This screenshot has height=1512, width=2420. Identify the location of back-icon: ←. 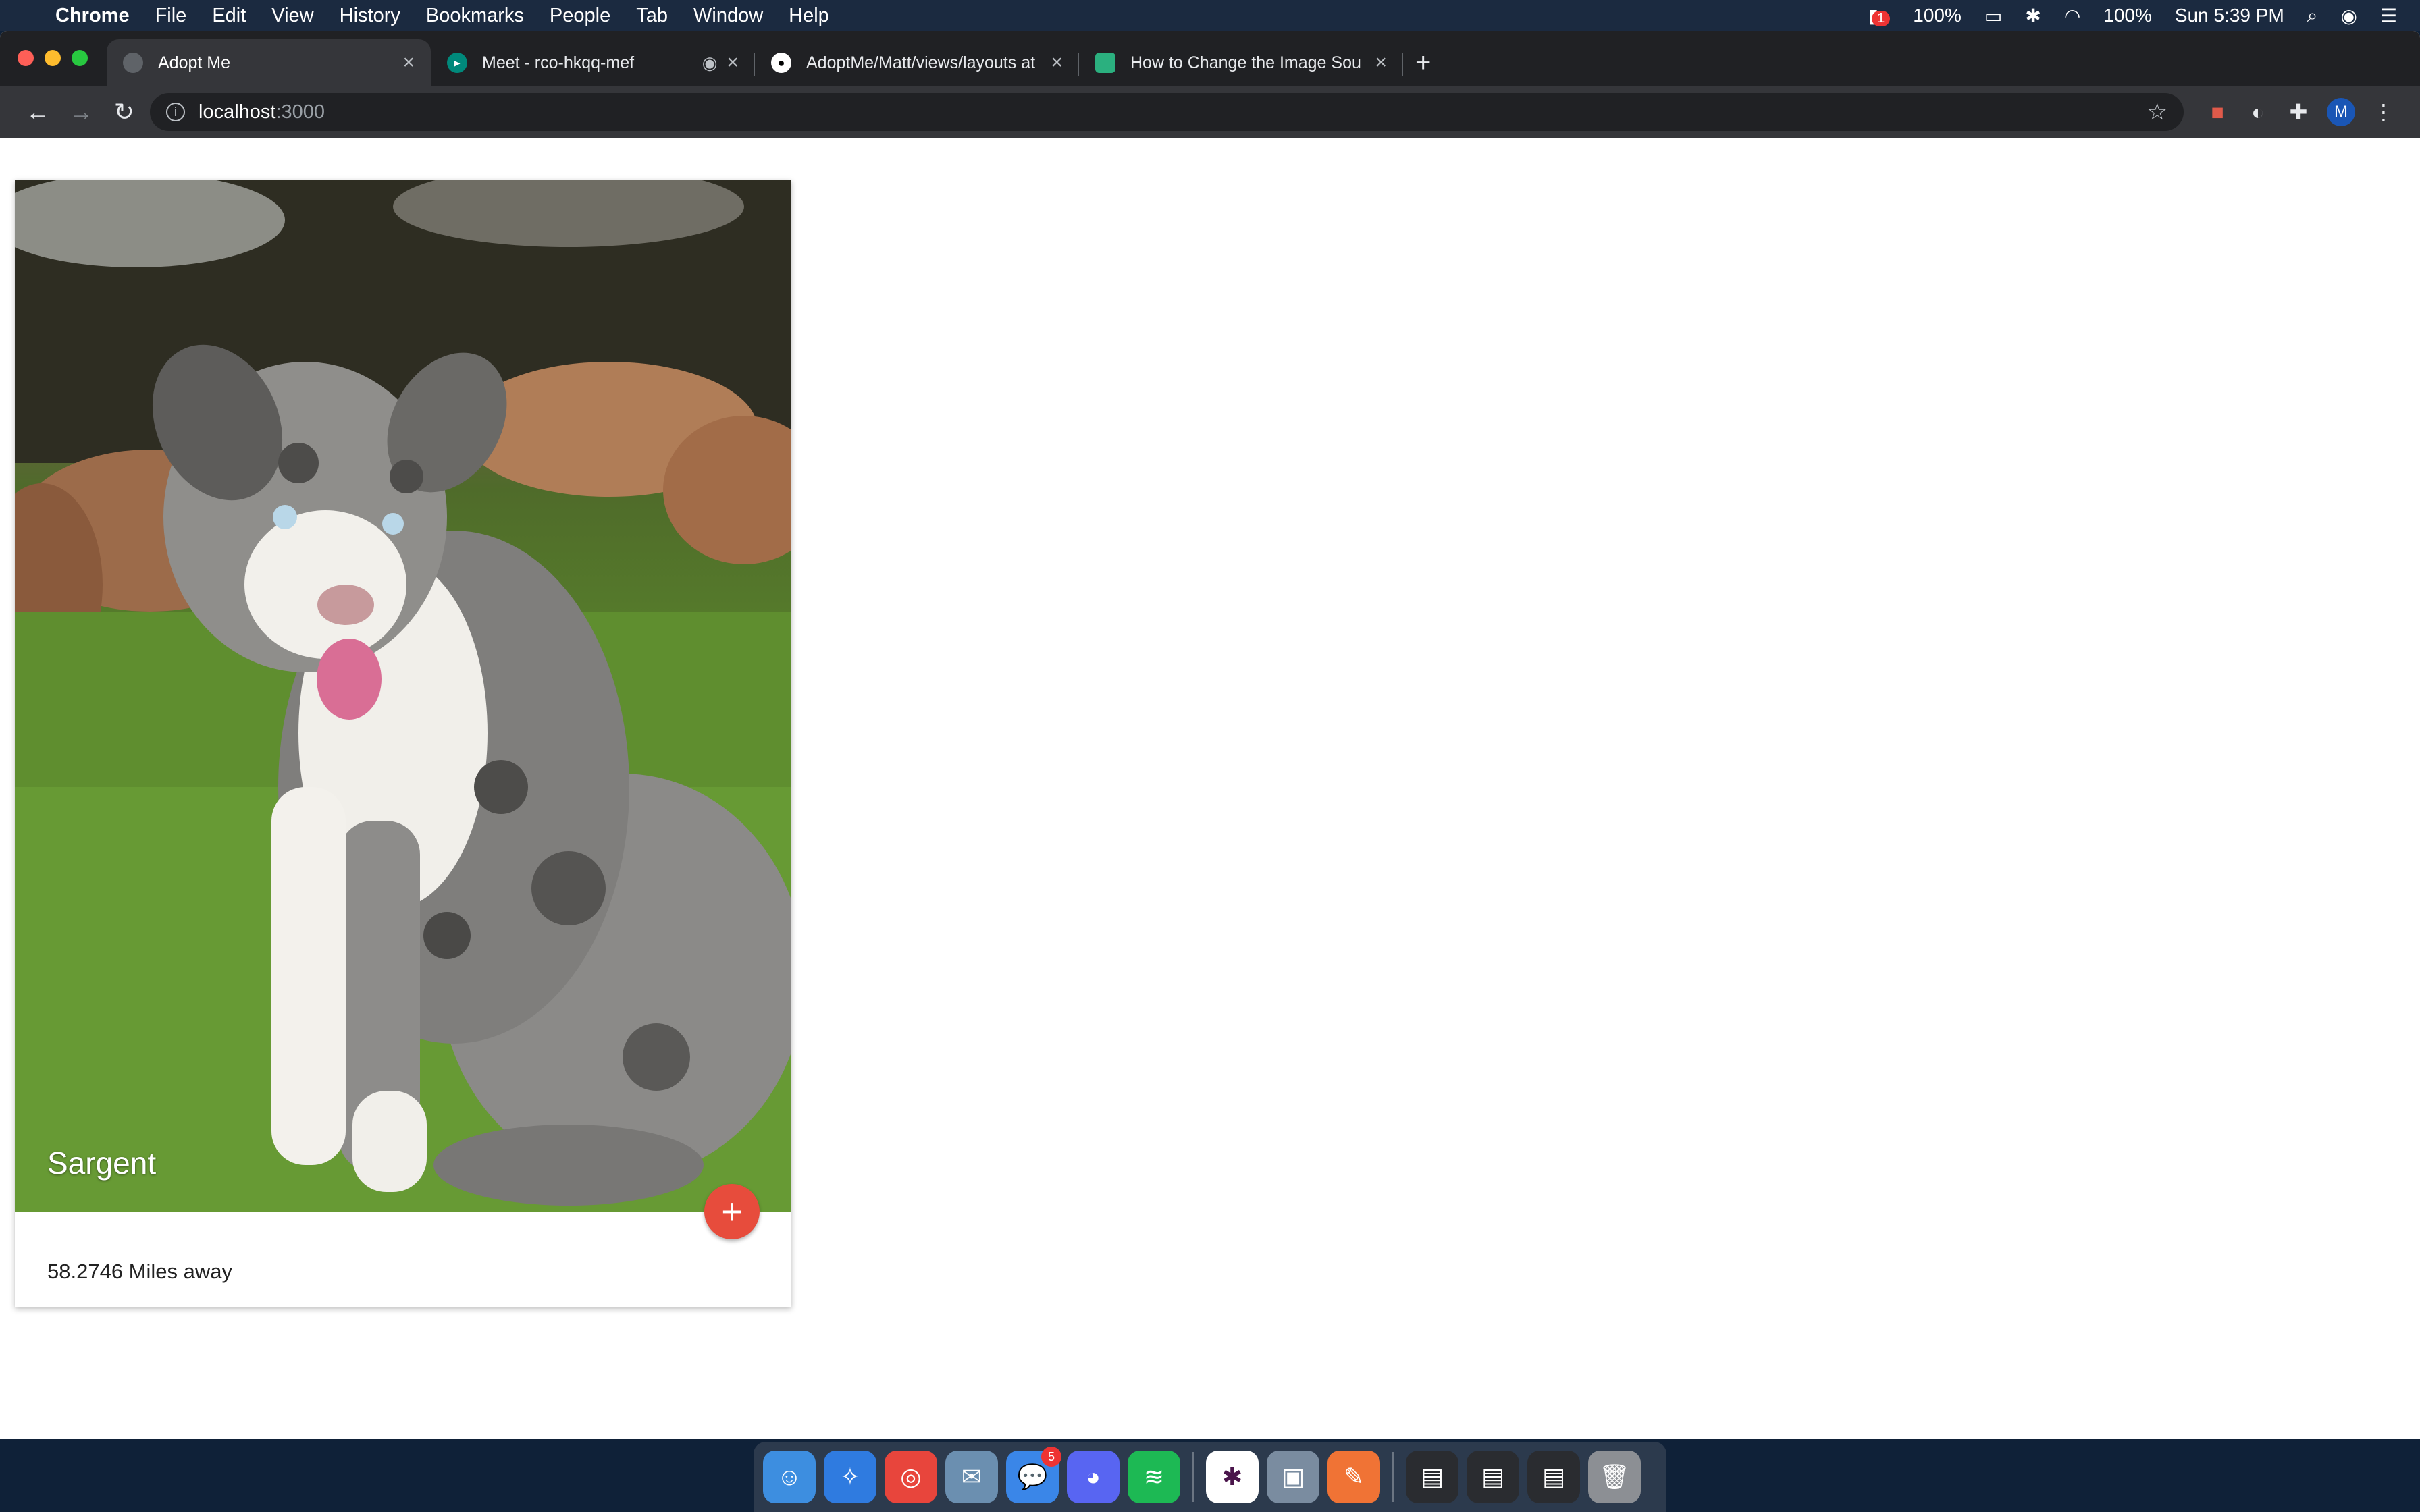
(37, 112).